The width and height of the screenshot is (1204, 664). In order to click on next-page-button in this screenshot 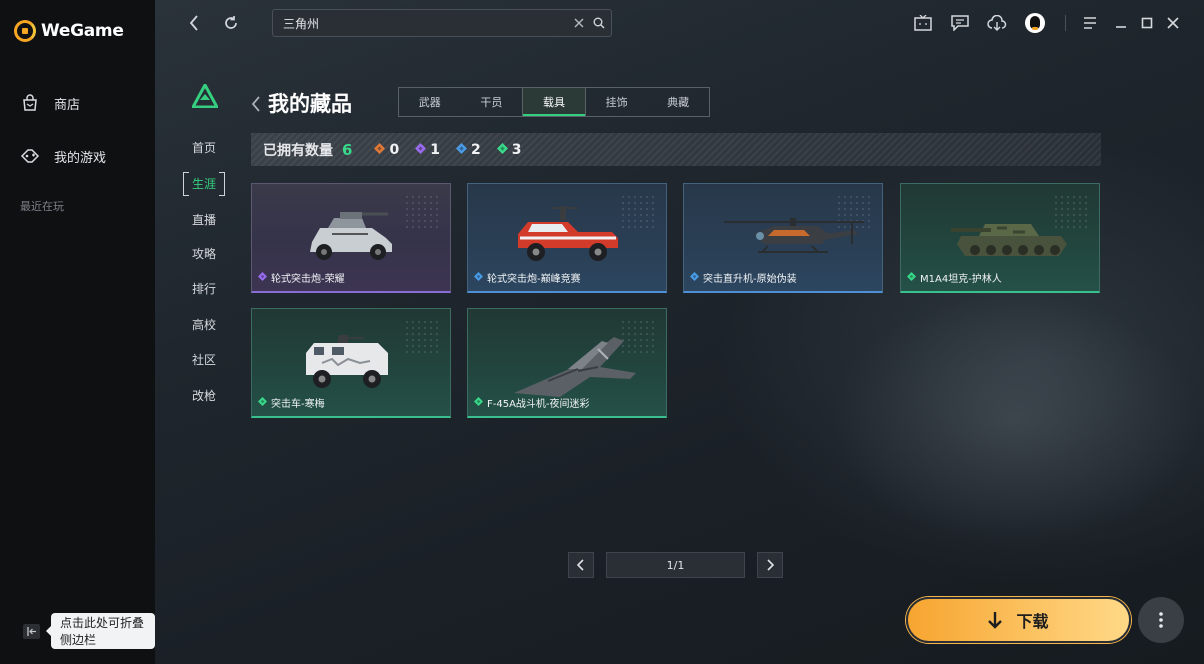, I will do `click(770, 565)`.